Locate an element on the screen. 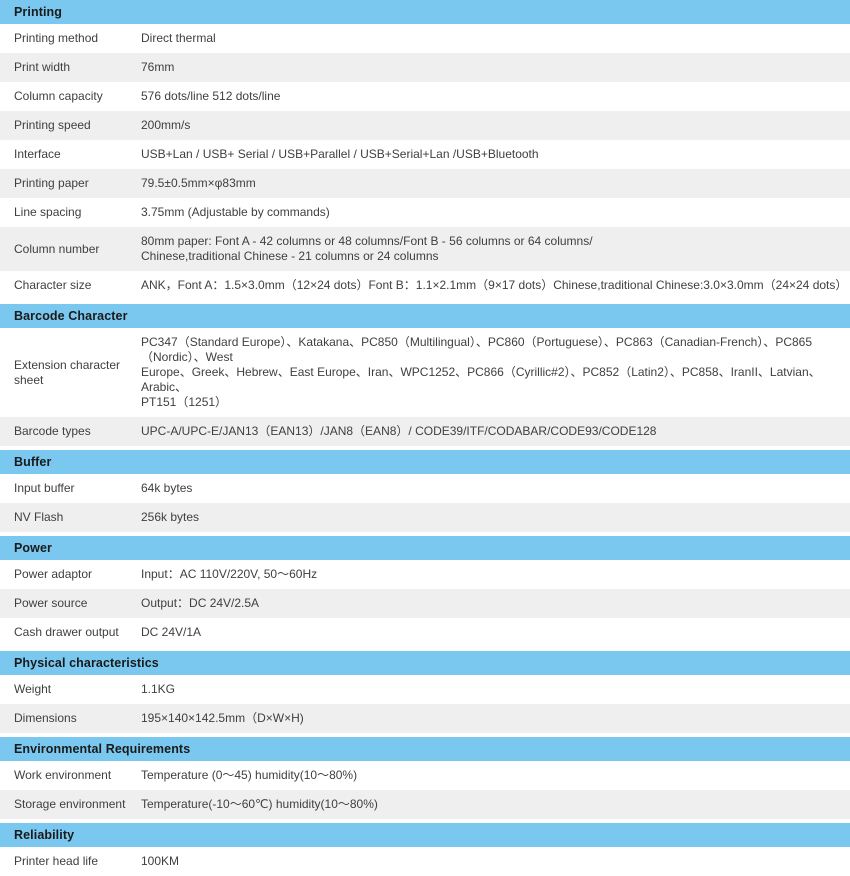  spec-label: Printing method is located at coordinates (70, 38).